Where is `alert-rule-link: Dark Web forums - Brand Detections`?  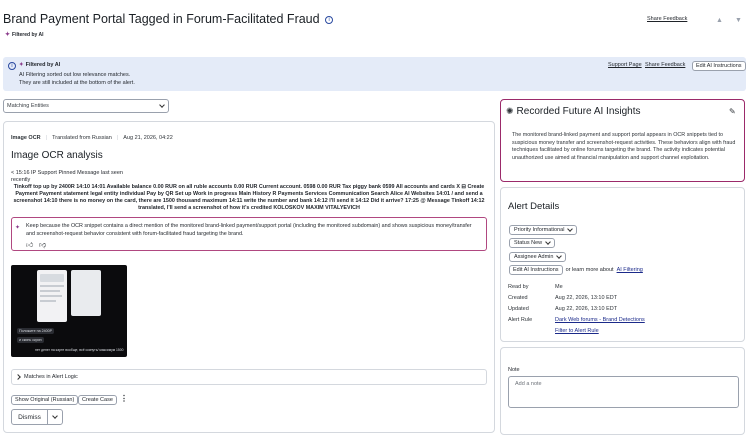 alert-rule-link: Dark Web forums - Brand Detections is located at coordinates (600, 320).